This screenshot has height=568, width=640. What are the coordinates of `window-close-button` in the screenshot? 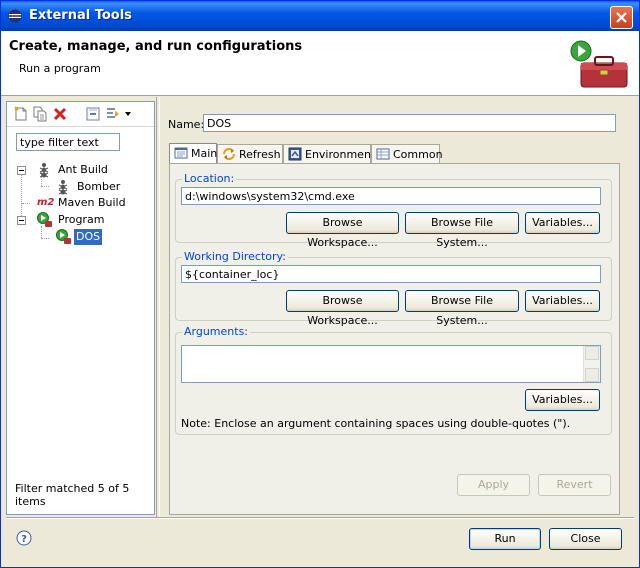 It's located at (621, 17).